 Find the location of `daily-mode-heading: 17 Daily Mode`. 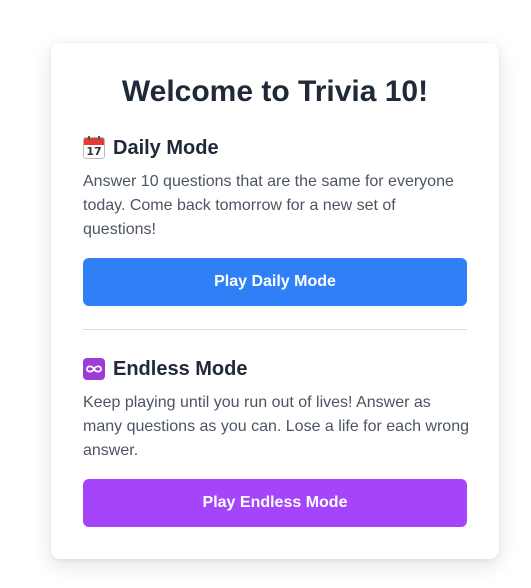

daily-mode-heading: 17 Daily Mode is located at coordinates (151, 148).